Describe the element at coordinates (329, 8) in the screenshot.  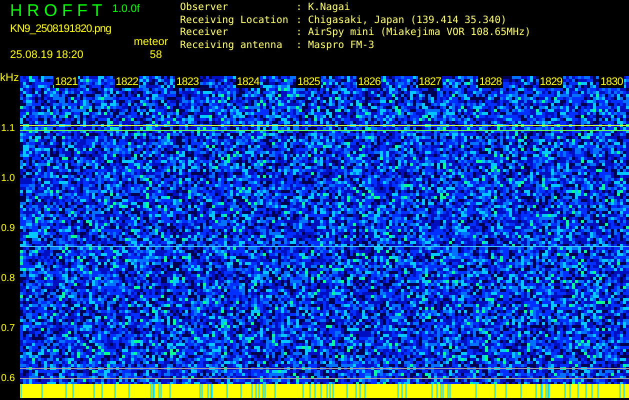
I see `info-value: K.Nagai` at that location.